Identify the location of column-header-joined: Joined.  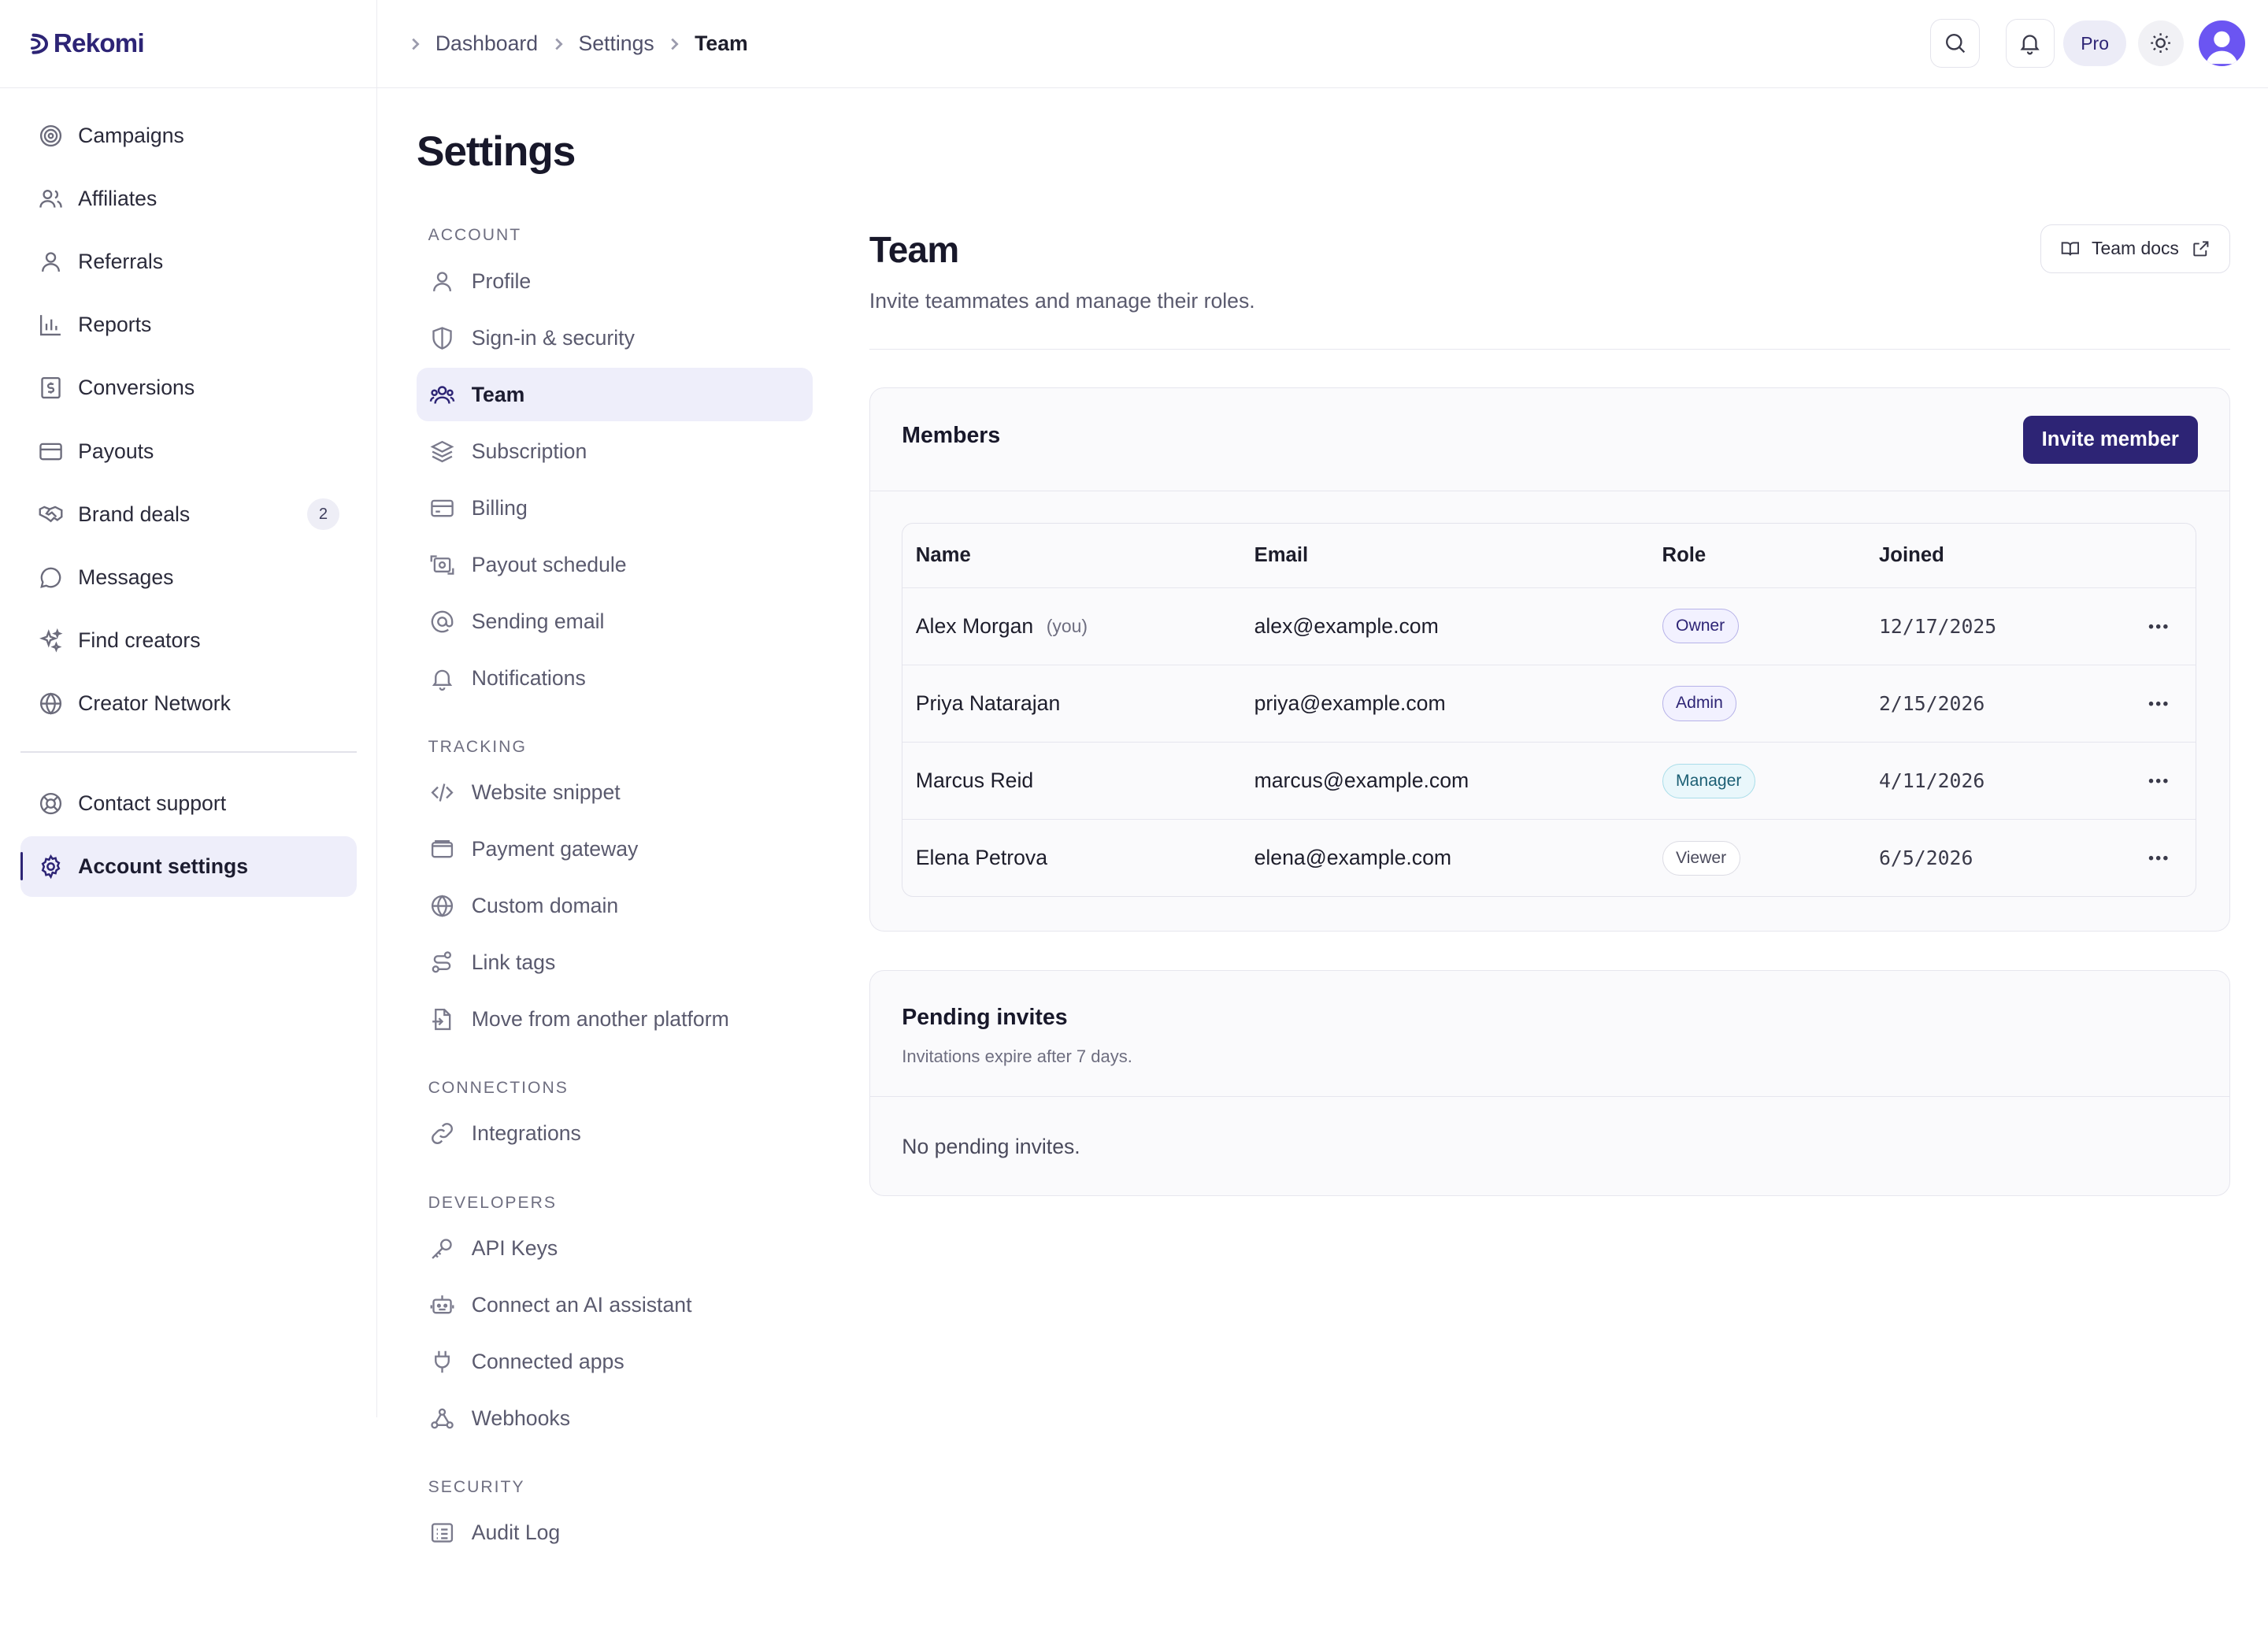
(1911, 555).